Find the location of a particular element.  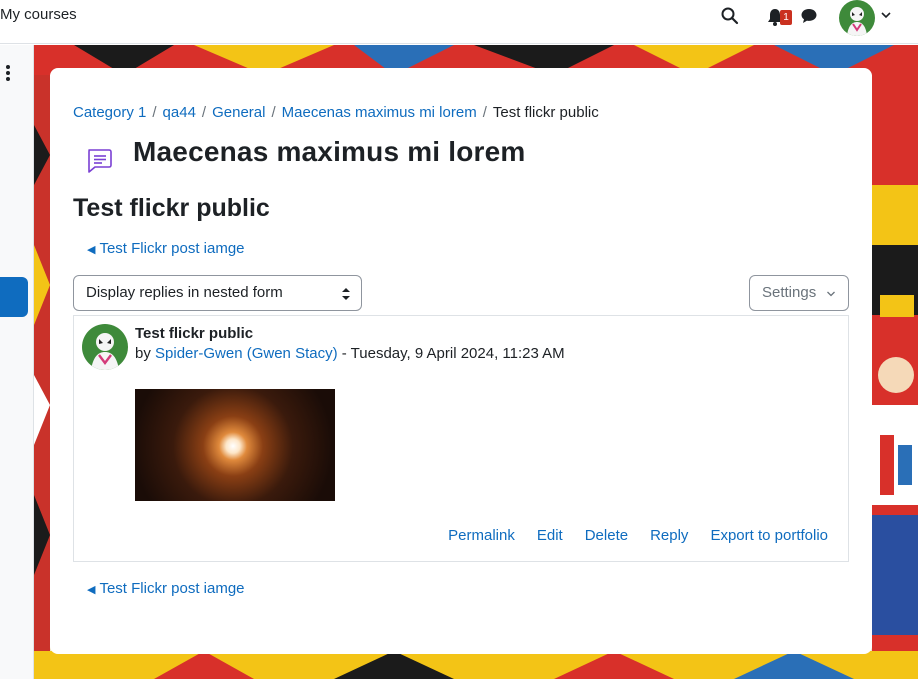

author-avatar is located at coordinates (105, 347).